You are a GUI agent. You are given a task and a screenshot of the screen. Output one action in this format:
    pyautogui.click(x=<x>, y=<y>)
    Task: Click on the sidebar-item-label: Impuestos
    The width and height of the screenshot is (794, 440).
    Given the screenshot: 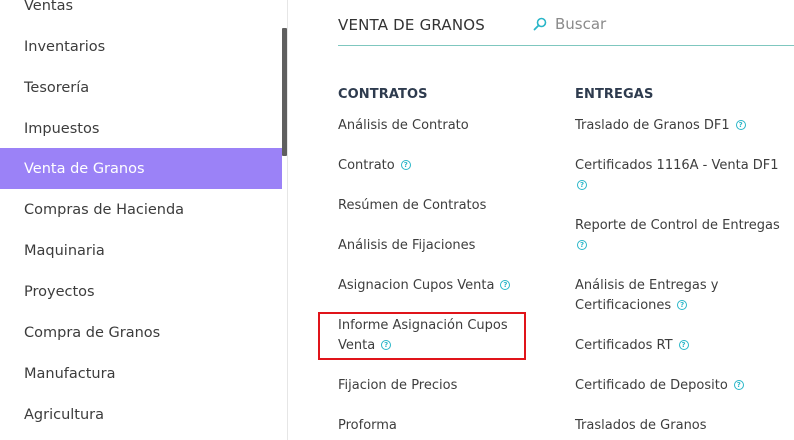 What is the action you would take?
    pyautogui.click(x=62, y=128)
    